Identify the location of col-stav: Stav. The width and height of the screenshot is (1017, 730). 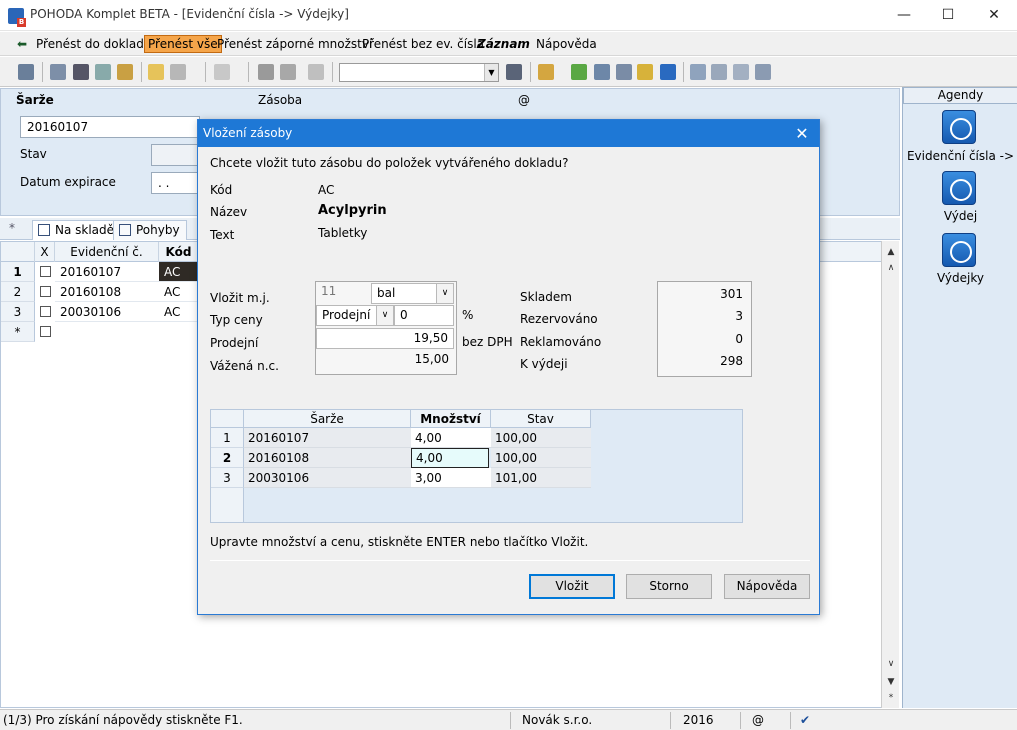
(541, 419).